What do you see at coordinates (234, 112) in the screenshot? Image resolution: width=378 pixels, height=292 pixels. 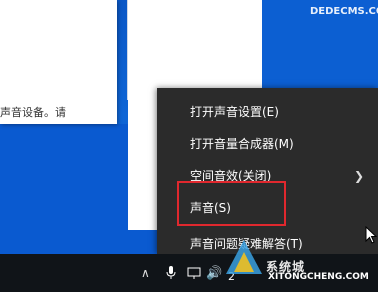 I see `menu-item-label: 打开声音设置(E)` at bounding box center [234, 112].